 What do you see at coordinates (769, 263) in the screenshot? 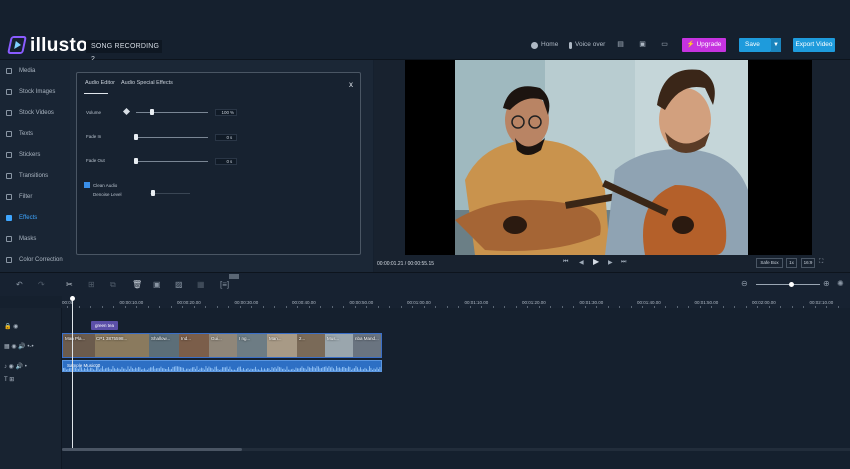
I see `safe-box-button: Safe Box` at bounding box center [769, 263].